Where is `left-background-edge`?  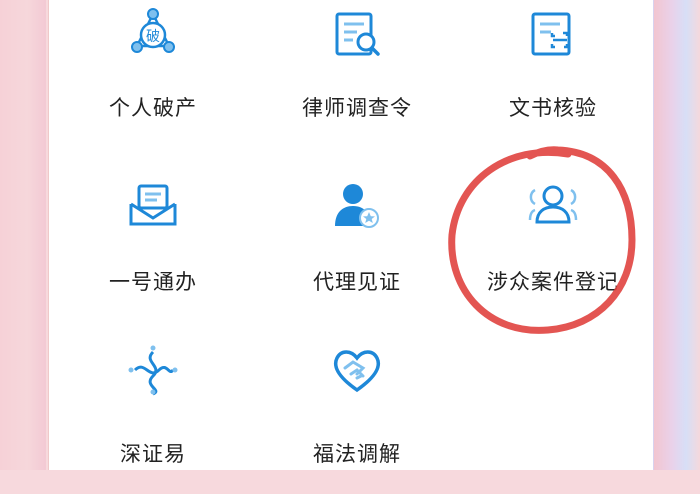 left-background-edge is located at coordinates (23, 235).